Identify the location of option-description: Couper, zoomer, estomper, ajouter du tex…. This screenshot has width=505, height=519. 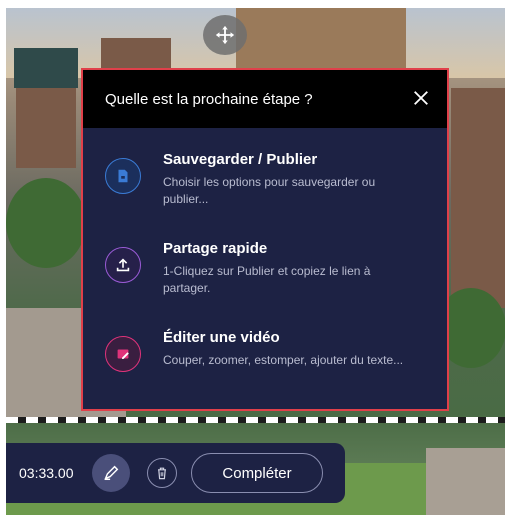
(283, 360).